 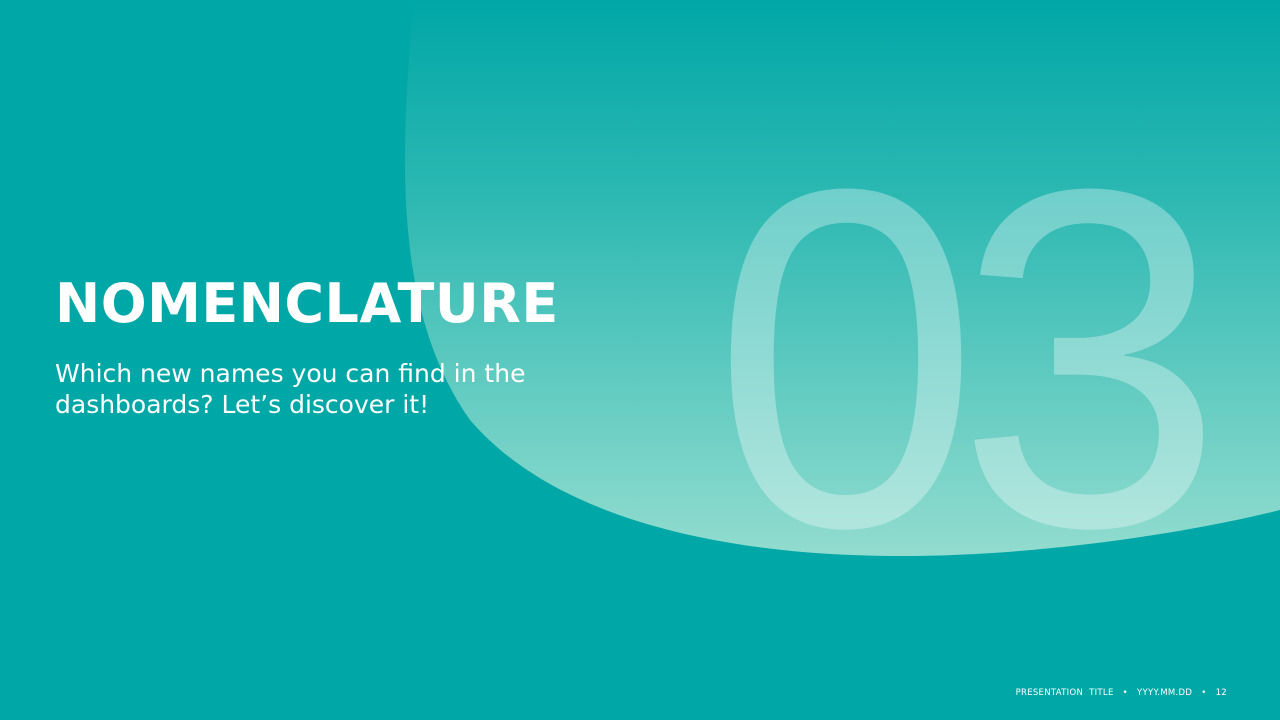 What do you see at coordinates (1221, 693) in the screenshot?
I see `footer-page-number: 12` at bounding box center [1221, 693].